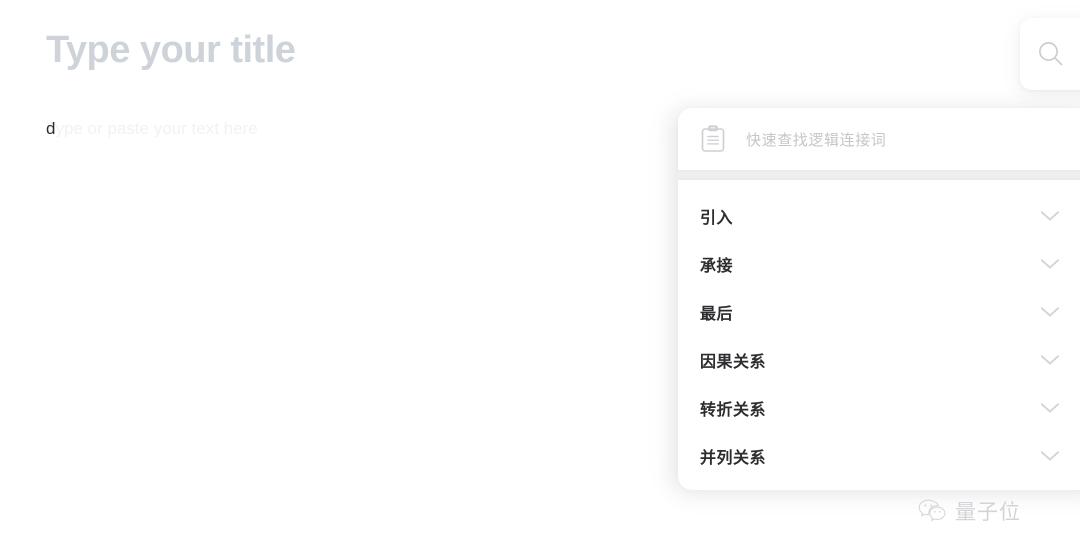 The image size is (1080, 556). Describe the element at coordinates (717, 313) in the screenshot. I see `category-label: 最后` at that location.